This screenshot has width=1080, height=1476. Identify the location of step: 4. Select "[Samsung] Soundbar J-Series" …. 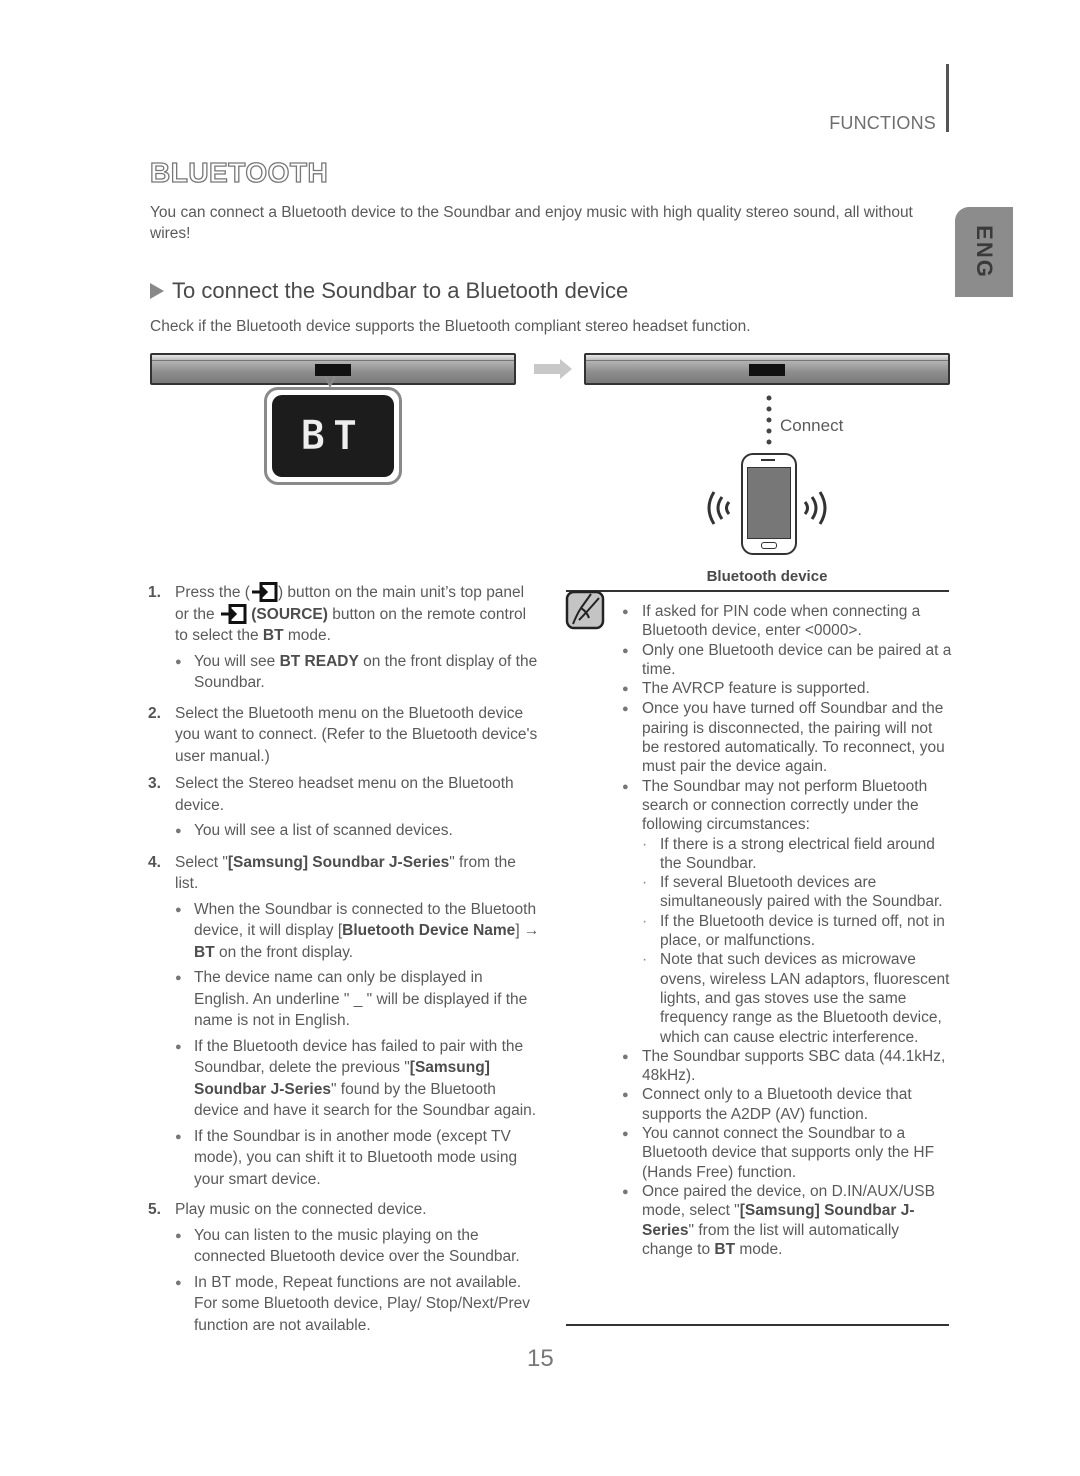
(344, 1023).